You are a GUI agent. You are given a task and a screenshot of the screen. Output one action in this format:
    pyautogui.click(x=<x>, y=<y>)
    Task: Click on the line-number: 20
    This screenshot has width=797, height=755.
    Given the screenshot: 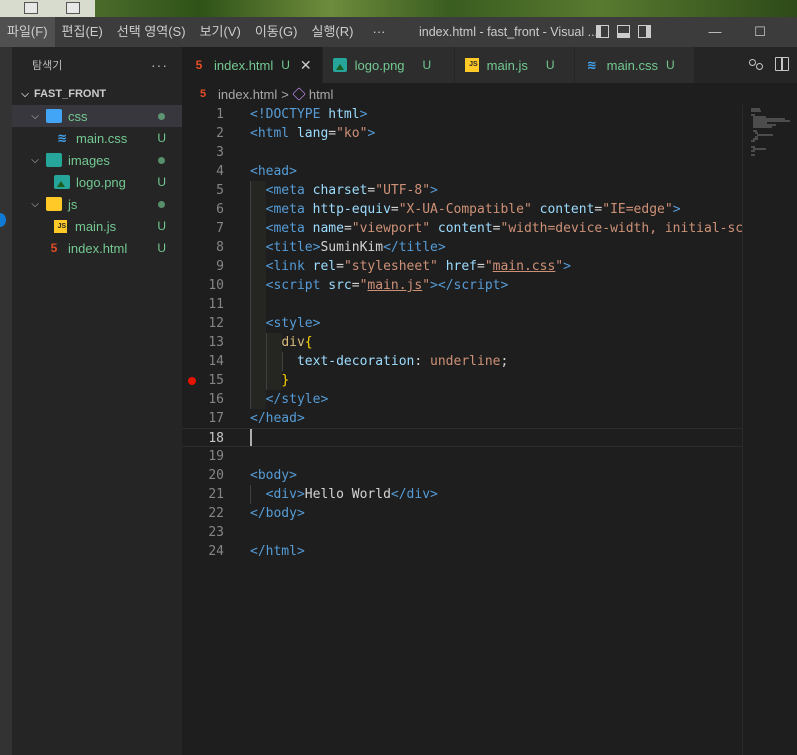 What is the action you would take?
    pyautogui.click(x=216, y=475)
    